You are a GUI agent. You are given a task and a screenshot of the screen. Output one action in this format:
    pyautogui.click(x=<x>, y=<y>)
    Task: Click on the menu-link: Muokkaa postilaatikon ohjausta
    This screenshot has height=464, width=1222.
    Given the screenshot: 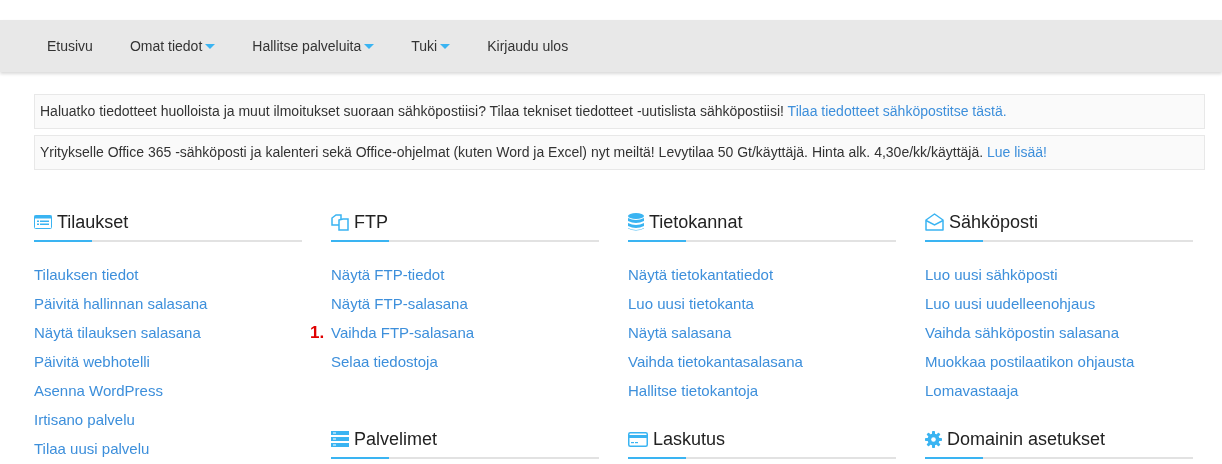 What is the action you would take?
    pyautogui.click(x=1030, y=361)
    